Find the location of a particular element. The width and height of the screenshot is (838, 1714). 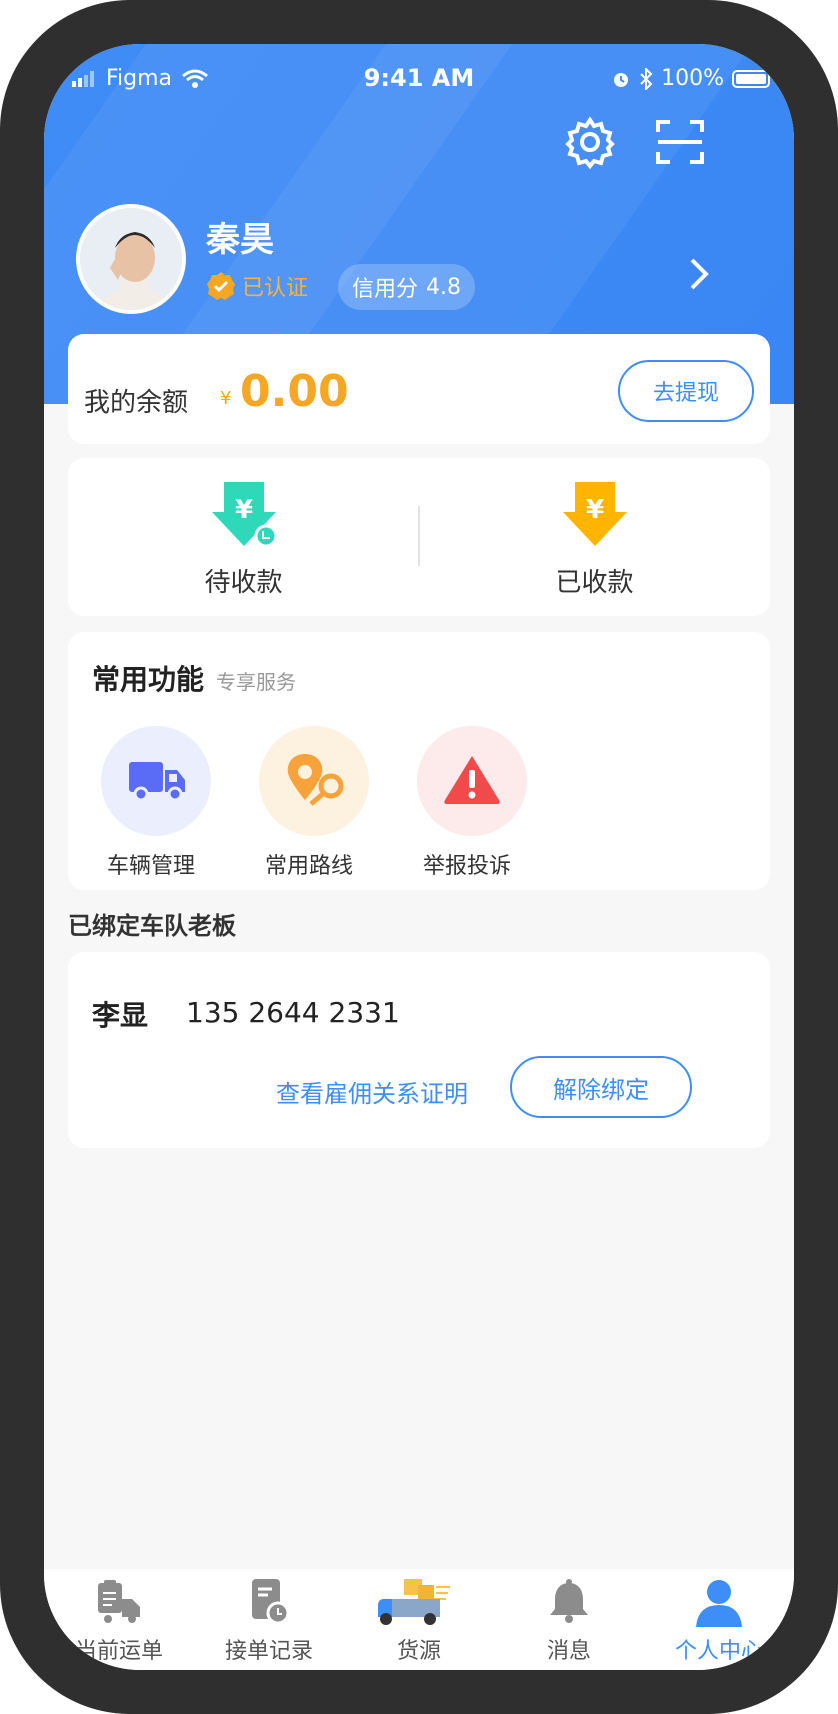

report-complaint-button: 举报投诉 is located at coordinates (467, 802).